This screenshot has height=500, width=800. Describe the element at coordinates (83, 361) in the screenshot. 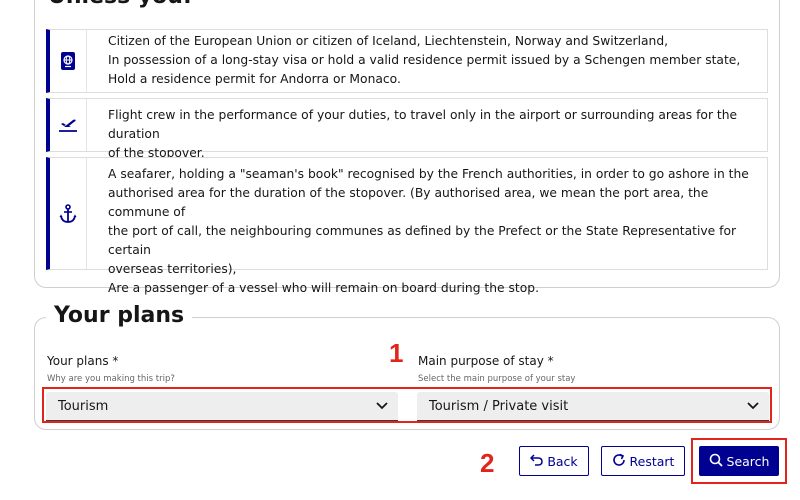

I see `plans-field-label: Your plans *` at that location.